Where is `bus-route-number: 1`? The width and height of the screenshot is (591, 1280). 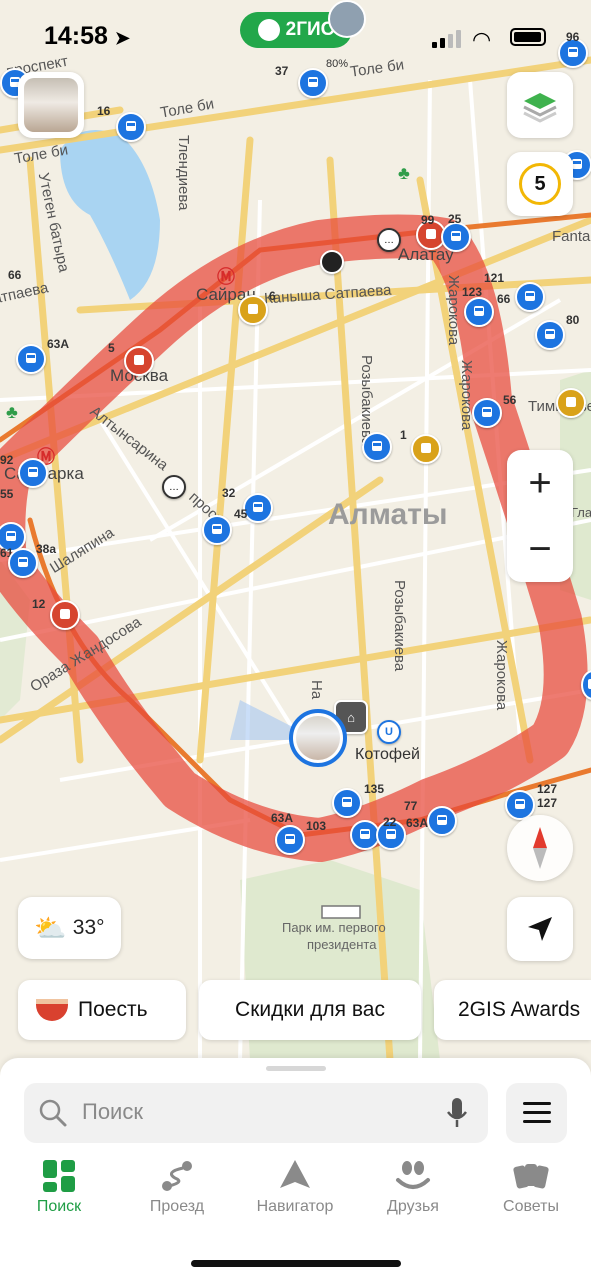
bus-route-number: 1 is located at coordinates (403, 435).